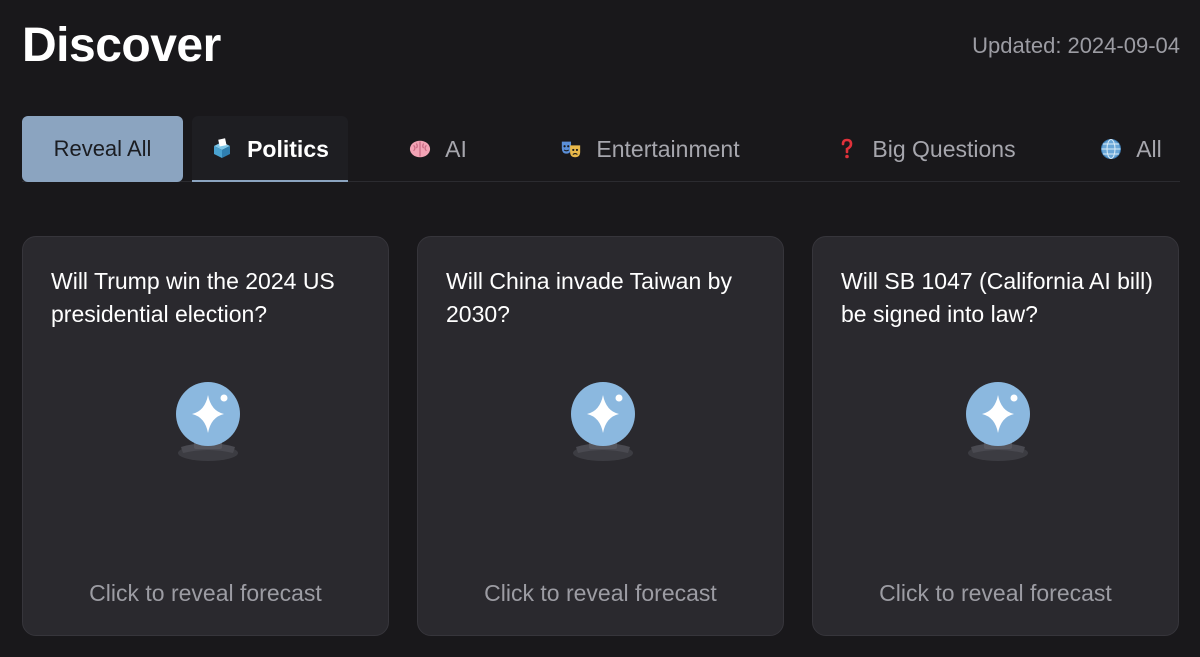 This screenshot has width=1200, height=657. What do you see at coordinates (121, 45) in the screenshot?
I see `page-title: Discover` at bounding box center [121, 45].